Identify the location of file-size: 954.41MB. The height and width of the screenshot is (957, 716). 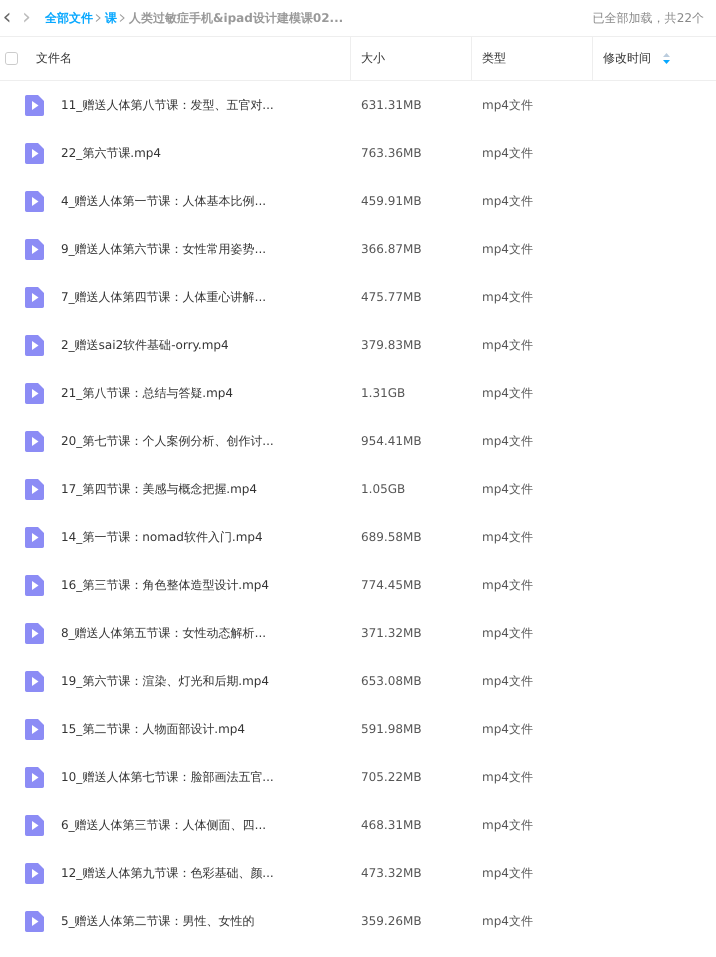
(391, 441).